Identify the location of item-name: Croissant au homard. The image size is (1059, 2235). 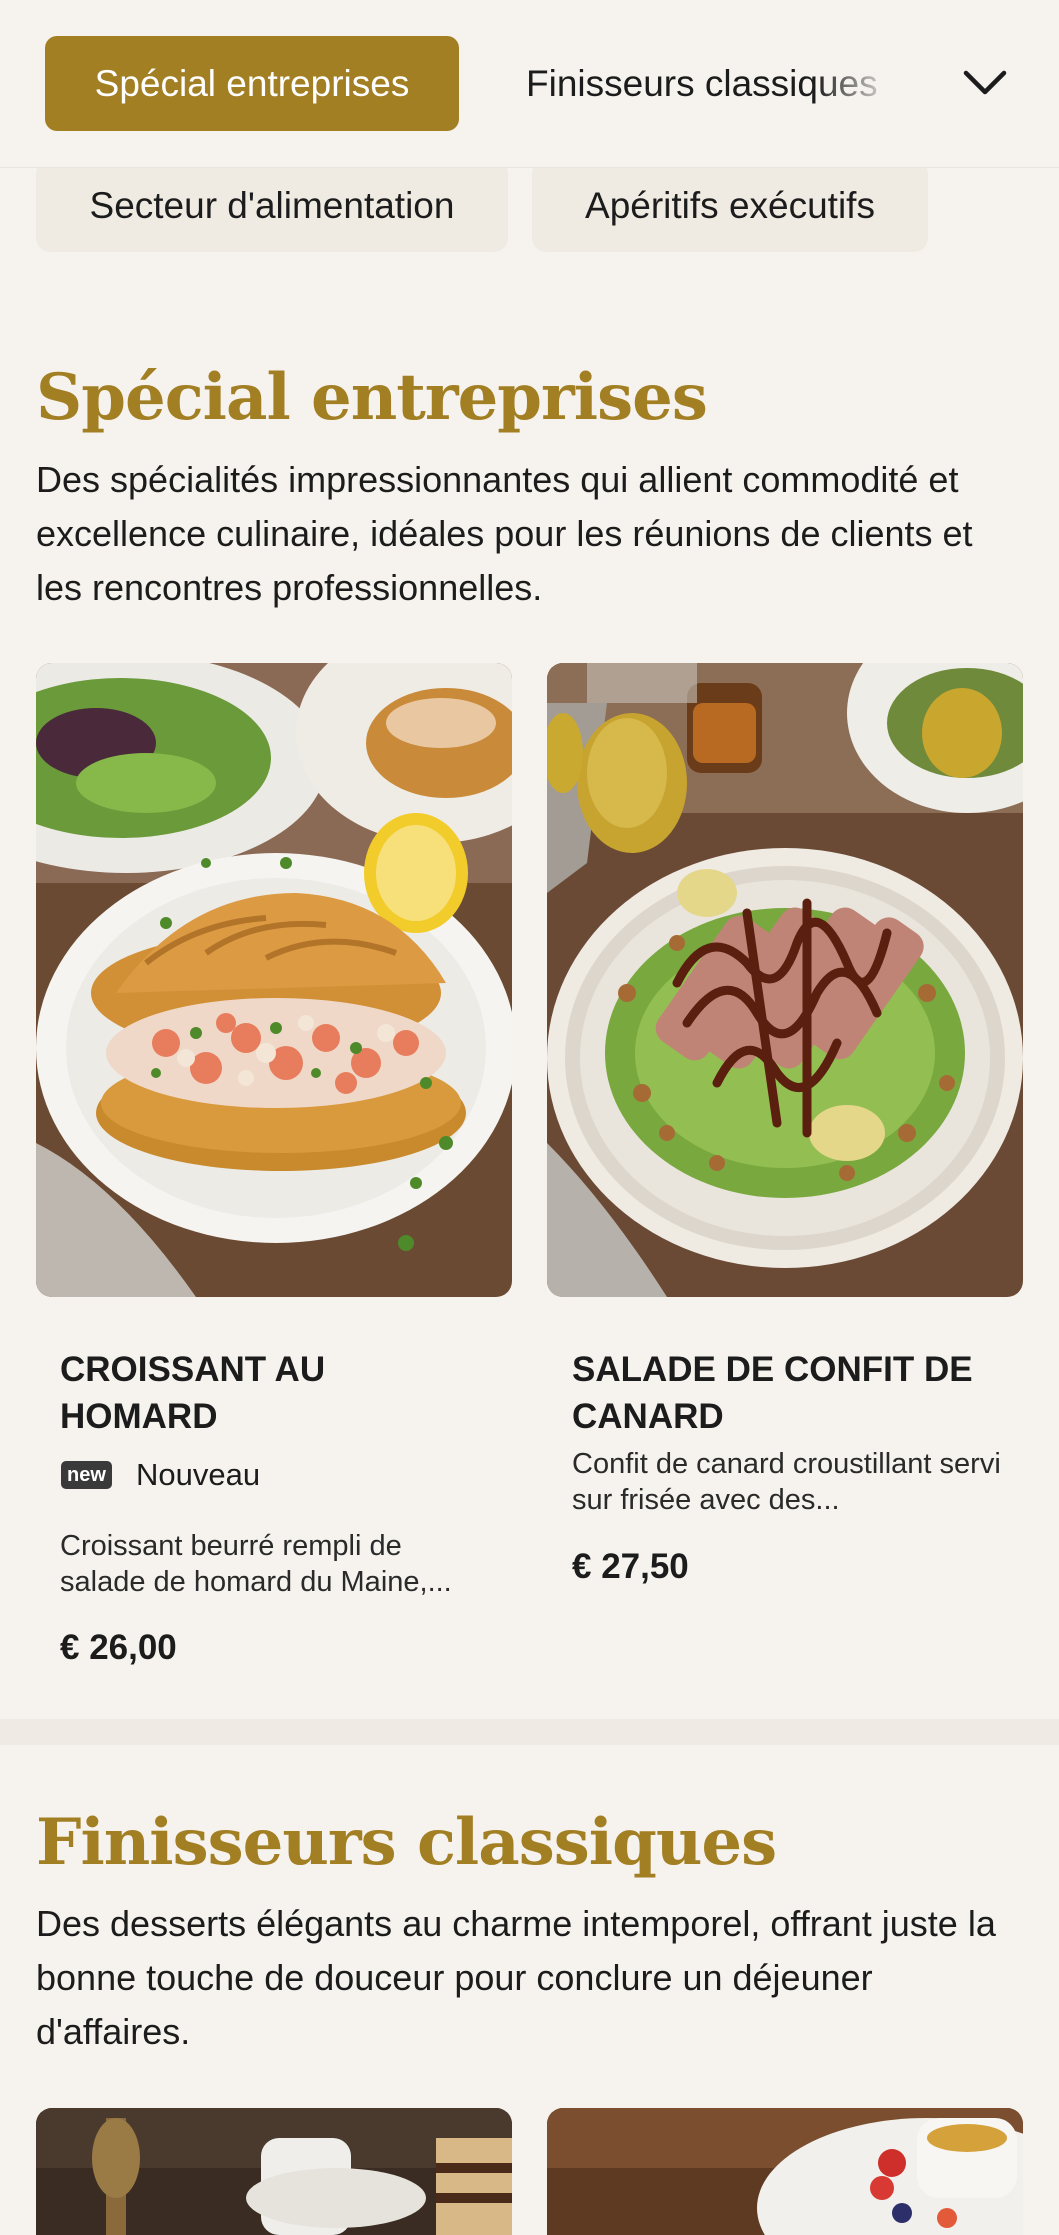
(270, 1393).